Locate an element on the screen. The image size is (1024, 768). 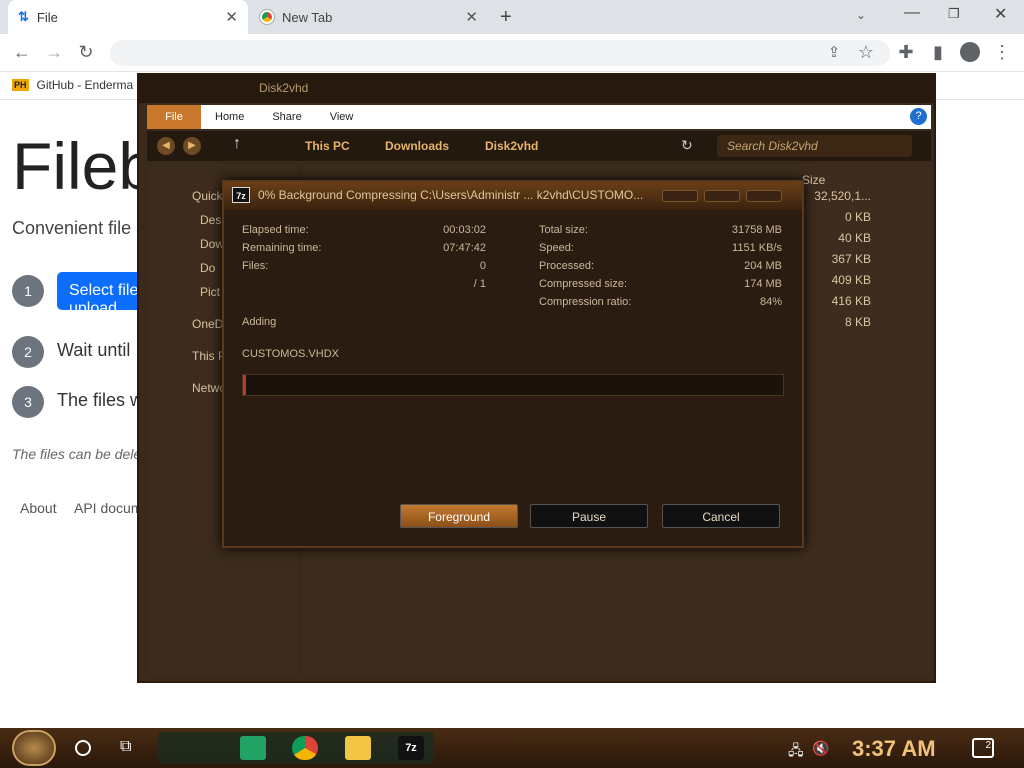
file-size: 416 KB is located at coordinates (851, 301).